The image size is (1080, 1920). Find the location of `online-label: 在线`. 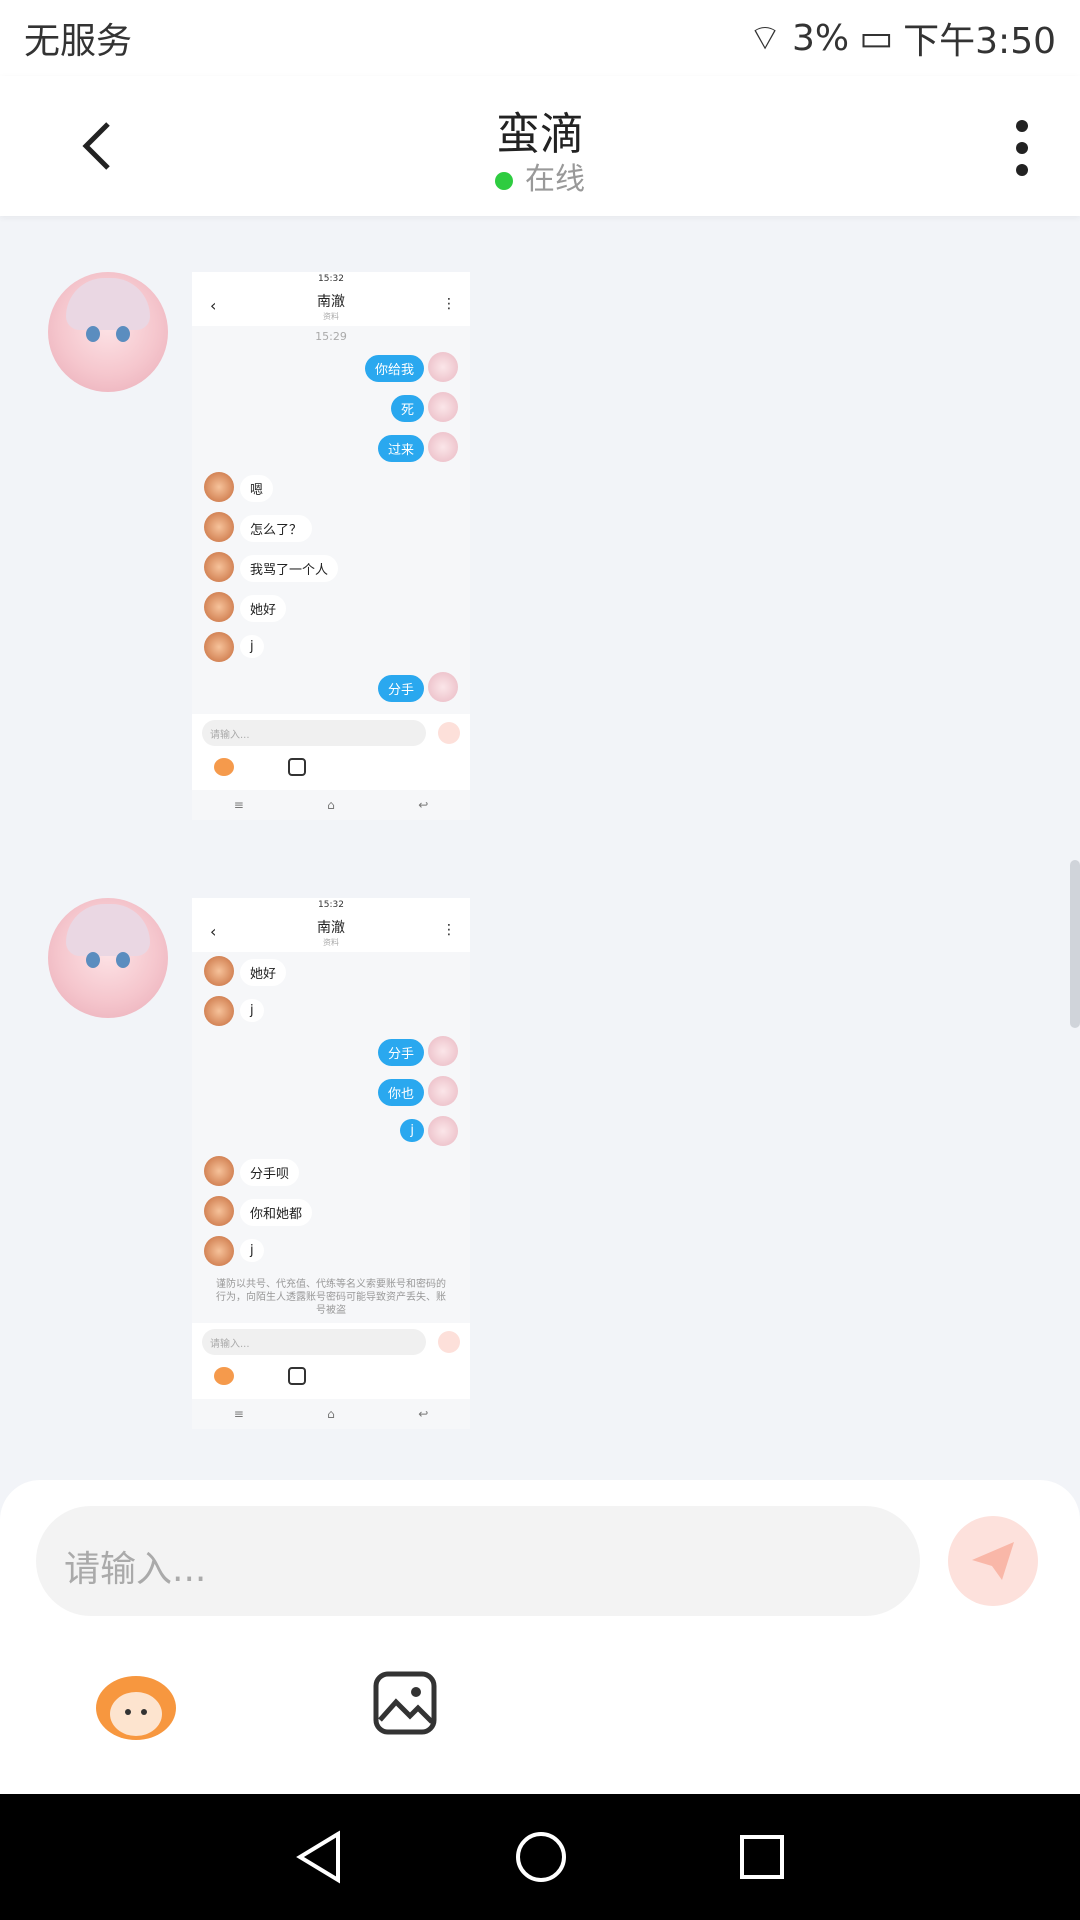

online-label: 在线 is located at coordinates (555, 179).